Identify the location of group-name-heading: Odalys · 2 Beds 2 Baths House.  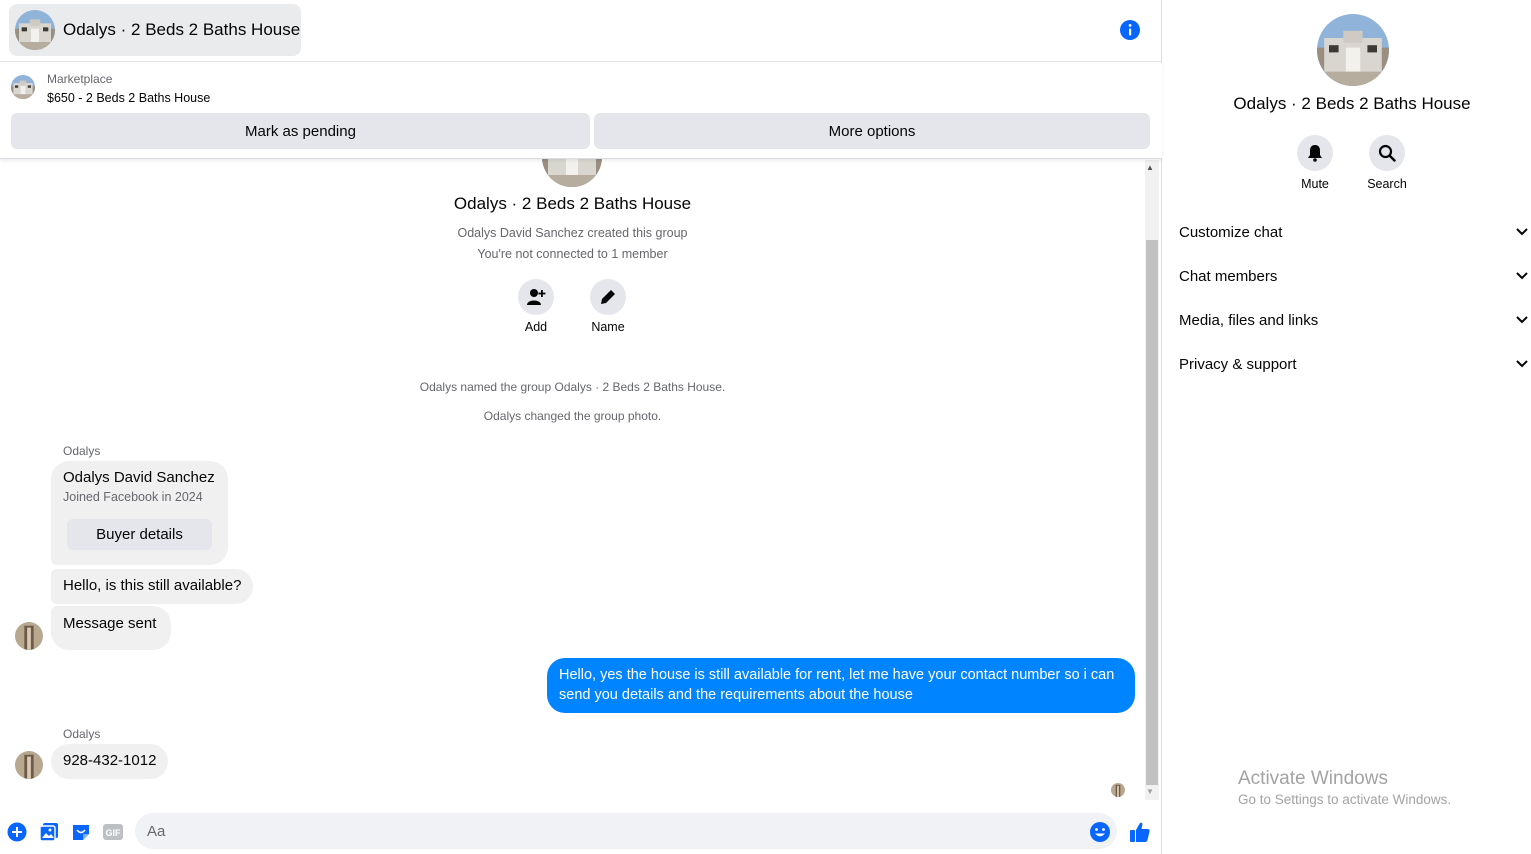
(572, 203).